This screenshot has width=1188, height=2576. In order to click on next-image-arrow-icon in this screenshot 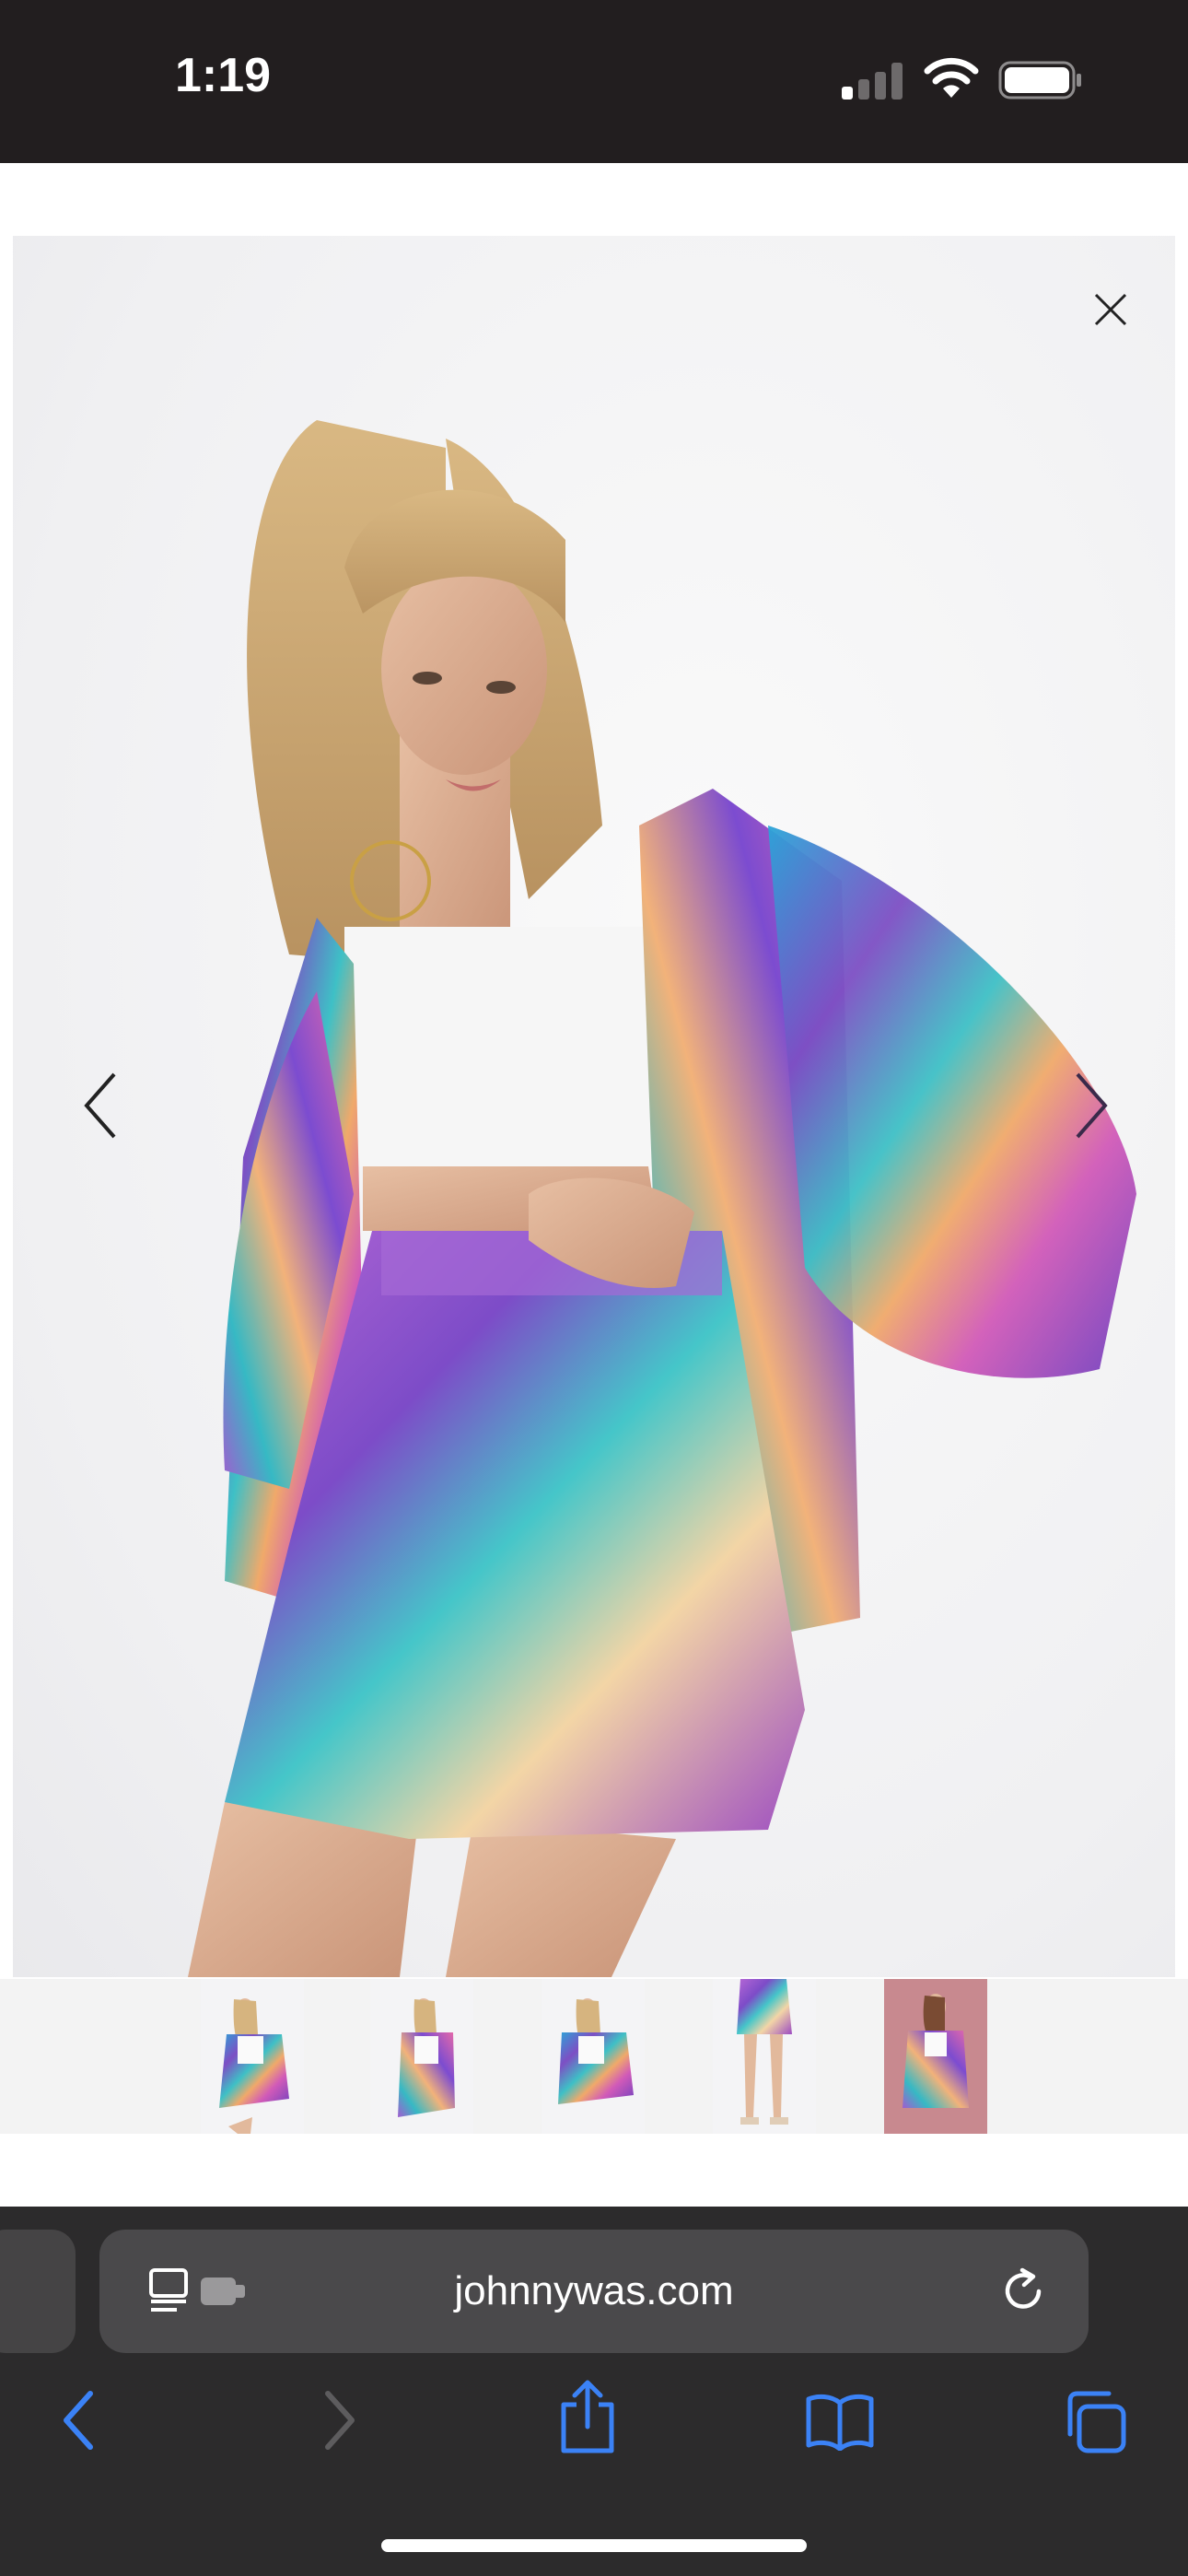, I will do `click(1091, 1105)`.